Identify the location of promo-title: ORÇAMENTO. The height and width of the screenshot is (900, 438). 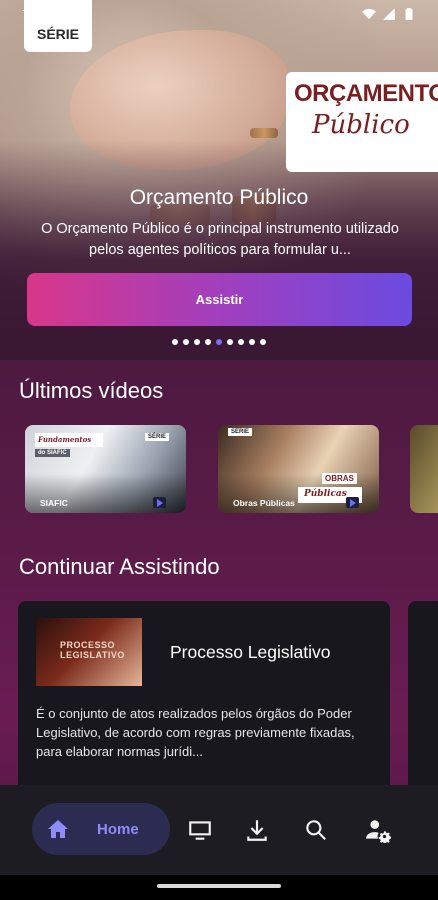
(366, 93).